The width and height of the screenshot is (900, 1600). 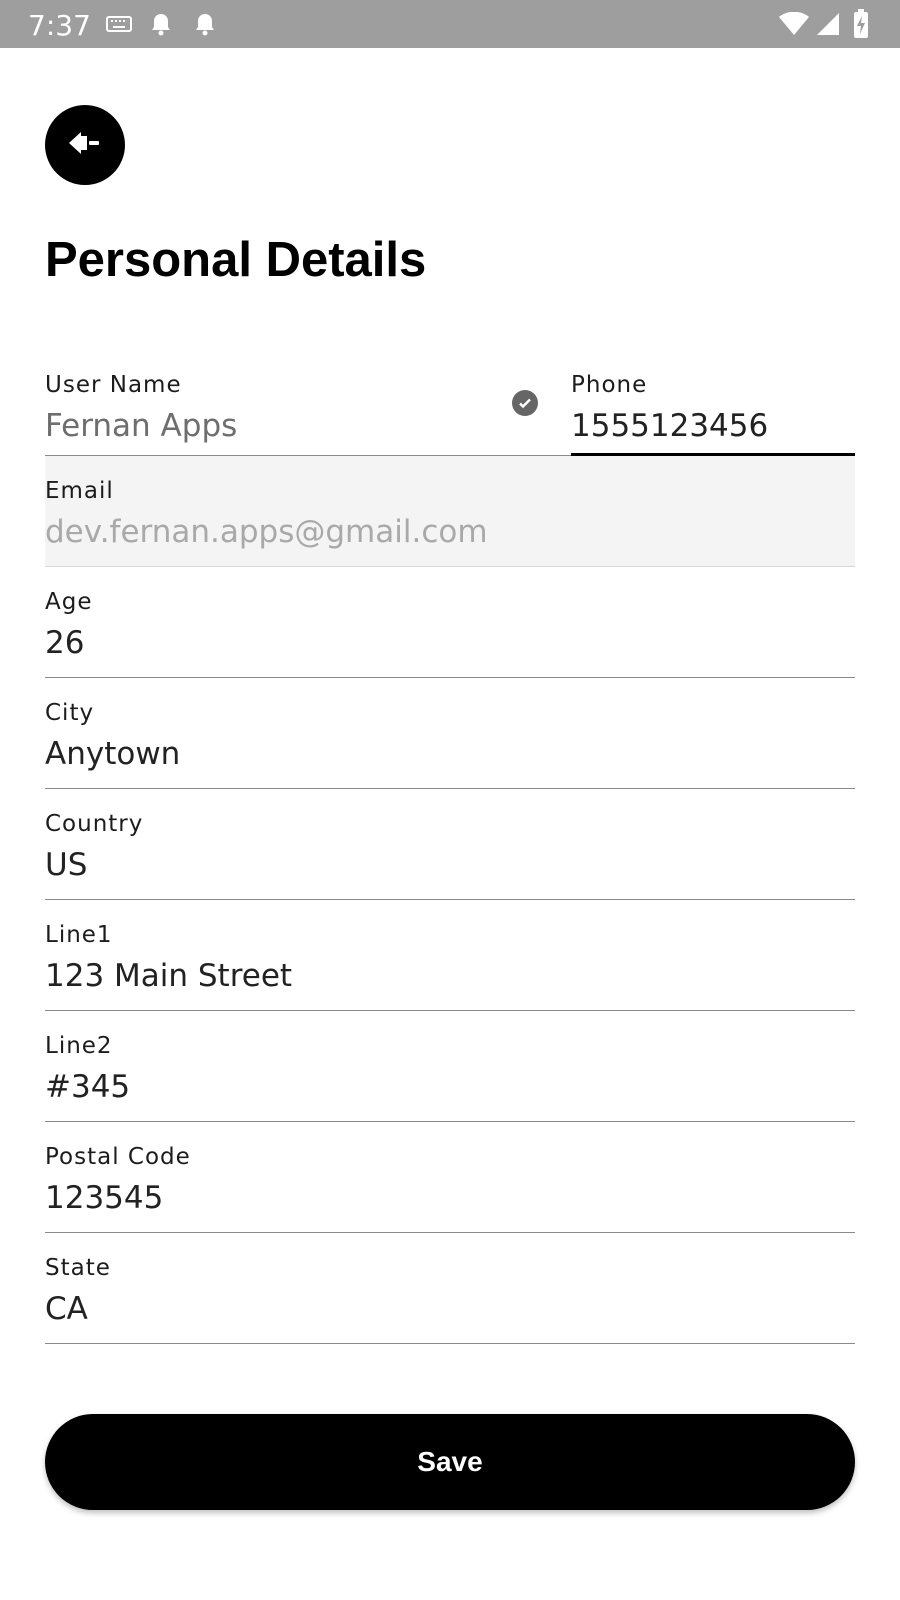 What do you see at coordinates (450, 1288) in the screenshot?
I see `state-field: State CA` at bounding box center [450, 1288].